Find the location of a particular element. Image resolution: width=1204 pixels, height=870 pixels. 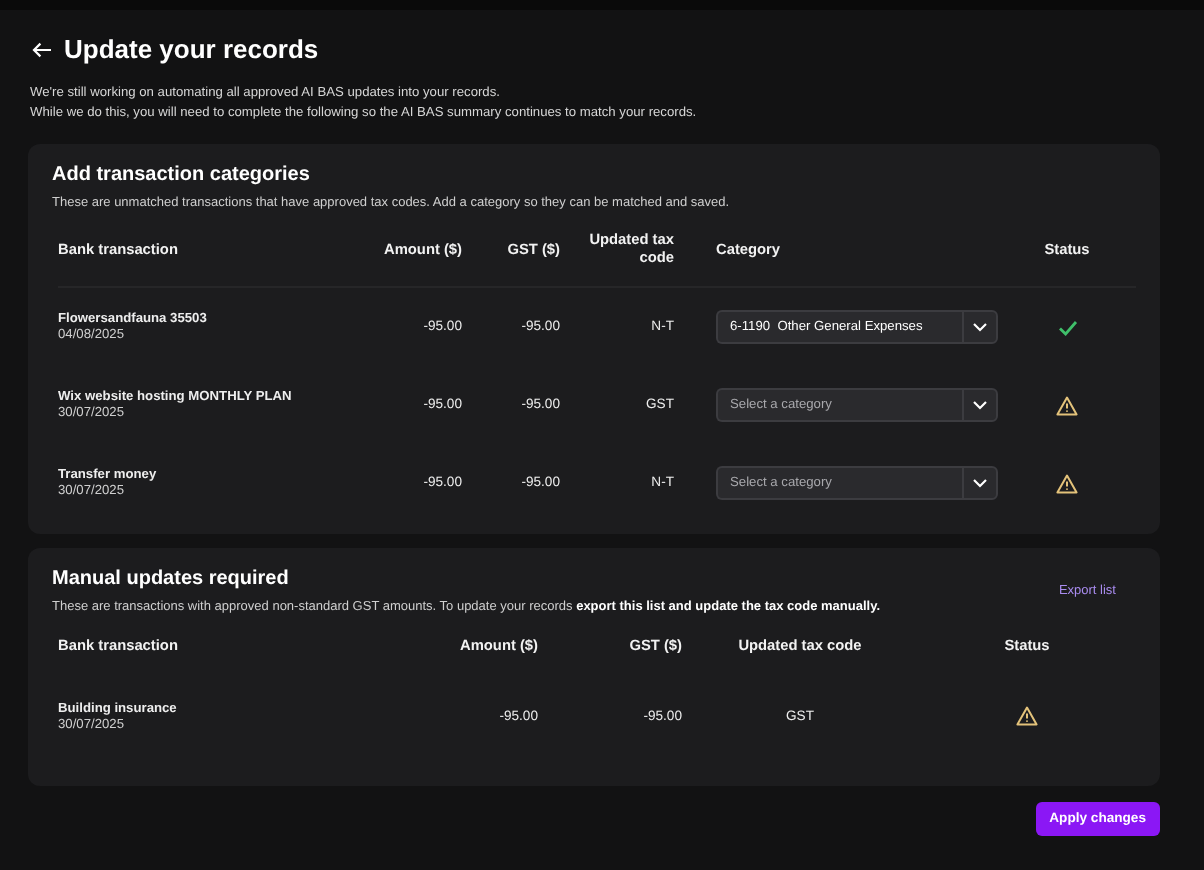

page-title: Update your records is located at coordinates (191, 49).